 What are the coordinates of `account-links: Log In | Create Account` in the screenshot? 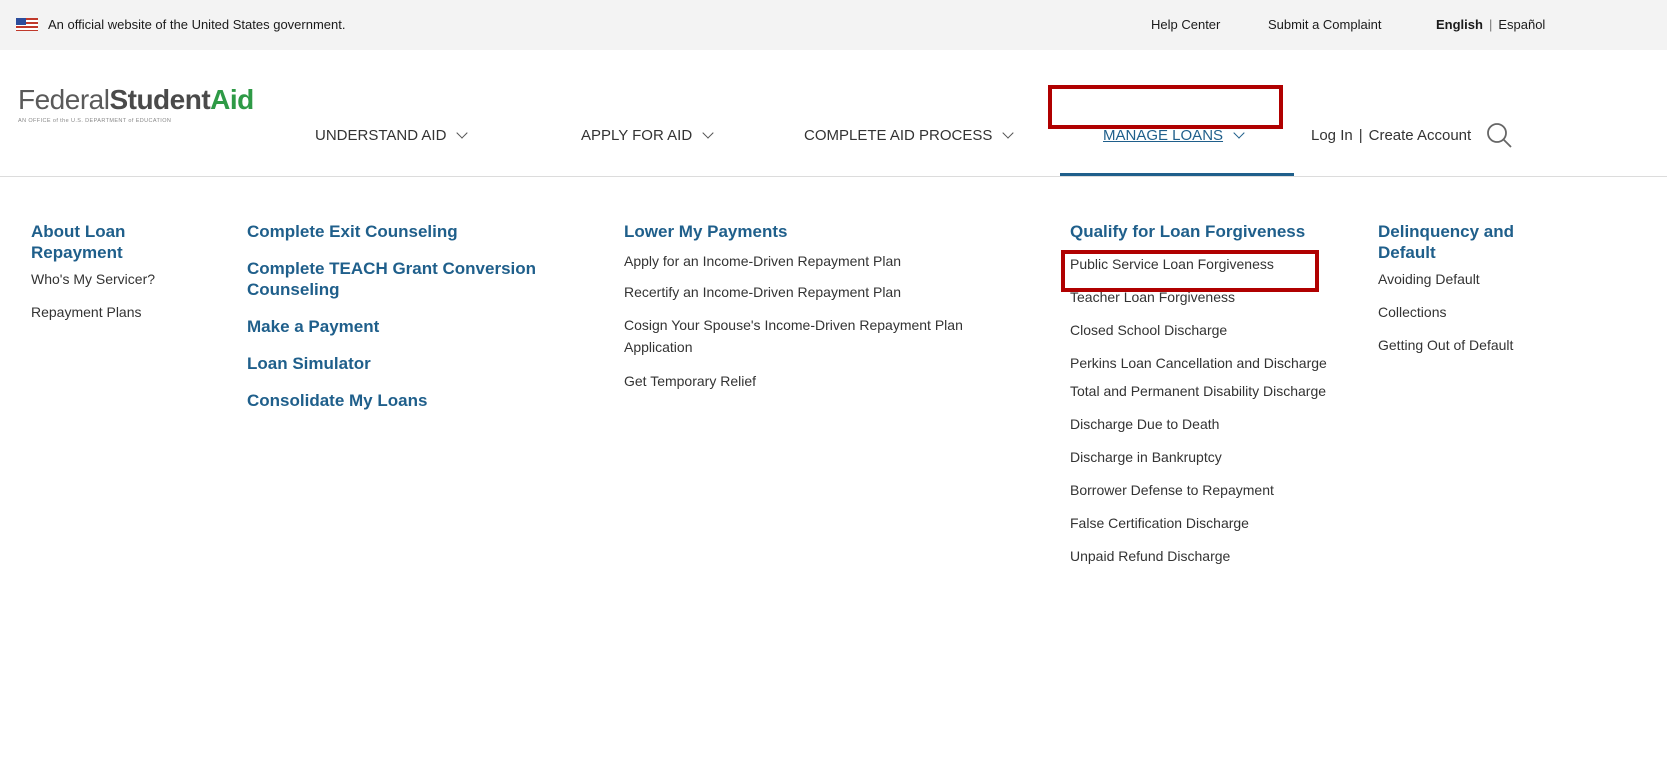 It's located at (1391, 135).